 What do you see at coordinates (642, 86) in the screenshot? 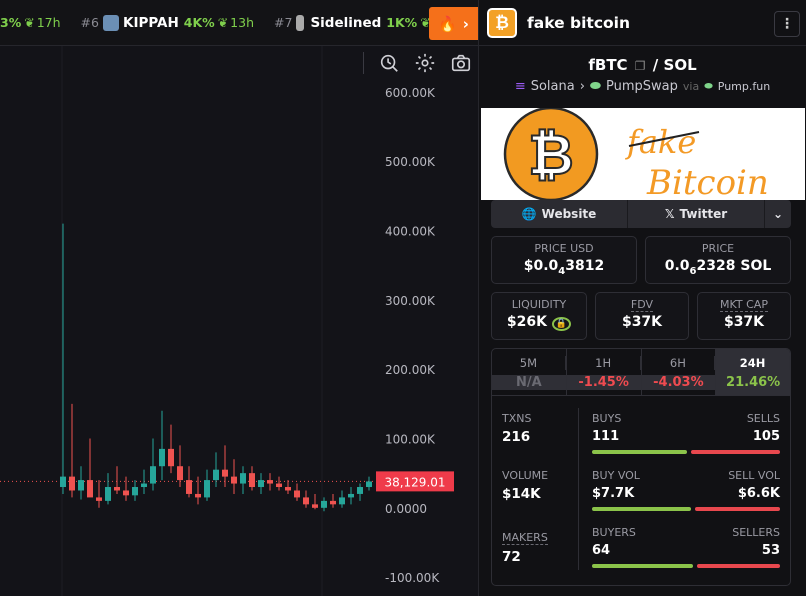
I see `dex-link: PumpSwap` at bounding box center [642, 86].